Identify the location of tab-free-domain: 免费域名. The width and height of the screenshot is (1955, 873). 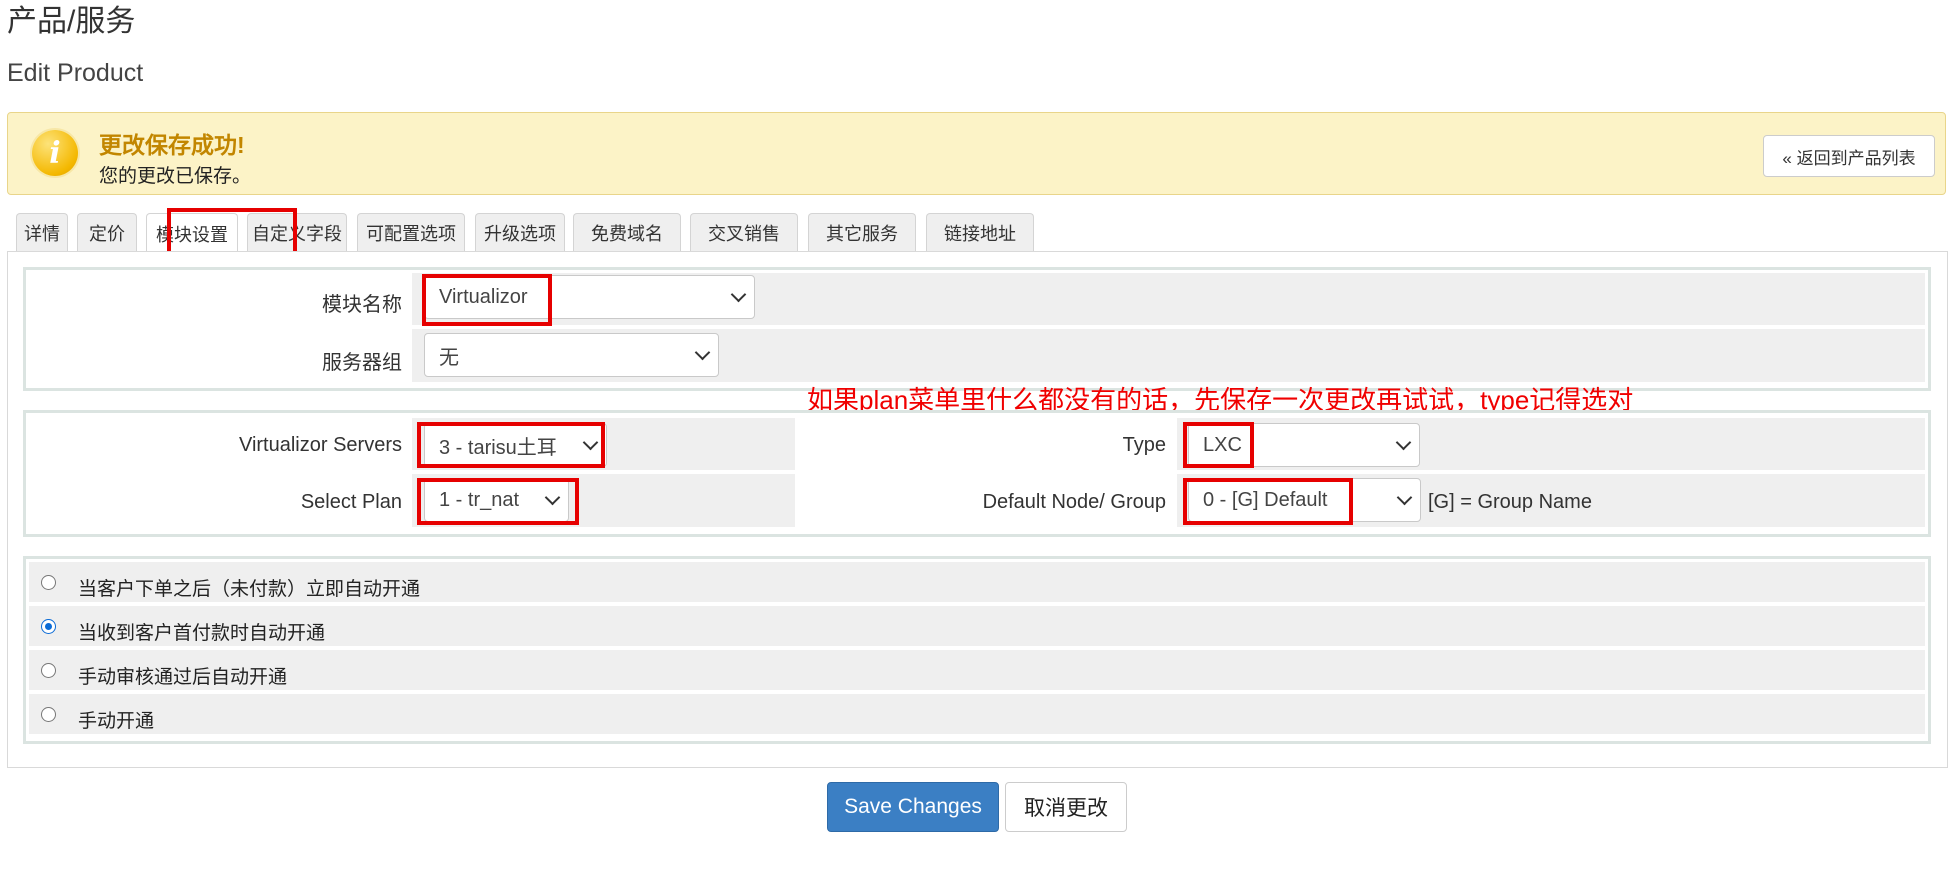
(627, 232).